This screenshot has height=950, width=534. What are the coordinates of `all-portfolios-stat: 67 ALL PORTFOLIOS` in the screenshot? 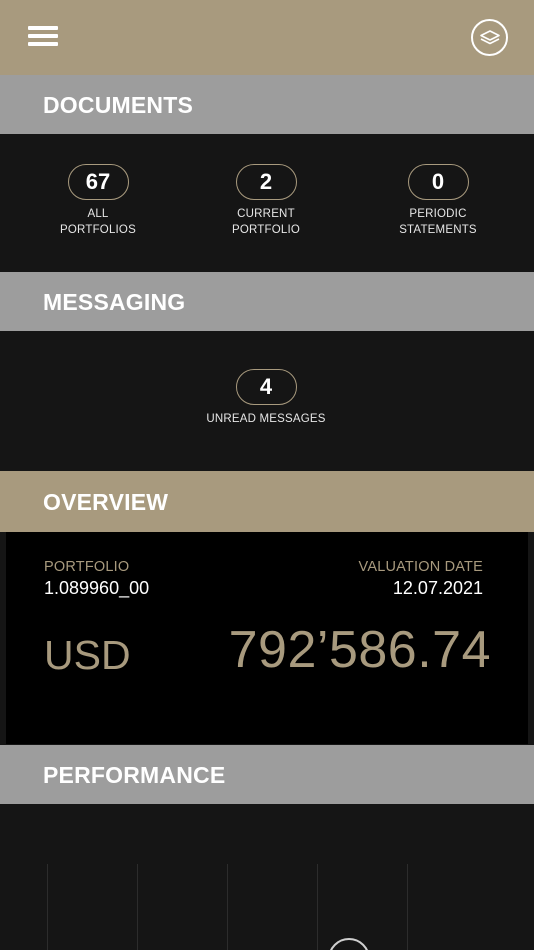 It's located at (98, 201).